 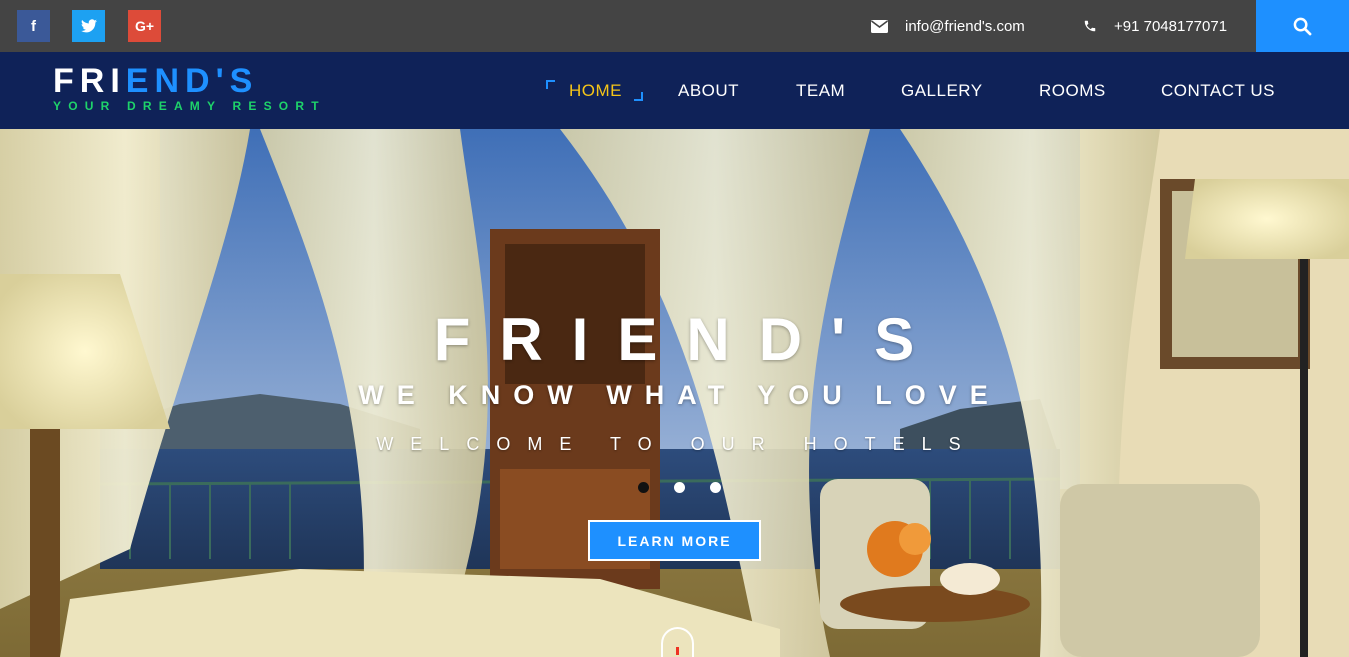 I want to click on active-corner-bottom-right, so click(x=638, y=96).